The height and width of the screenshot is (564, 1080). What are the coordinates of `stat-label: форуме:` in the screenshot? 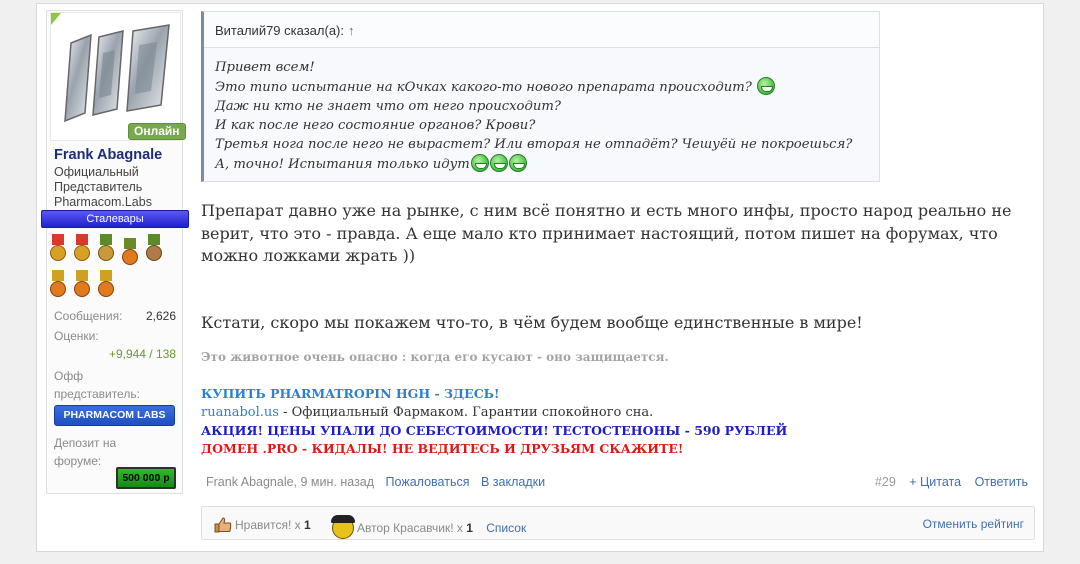 It's located at (78, 461).